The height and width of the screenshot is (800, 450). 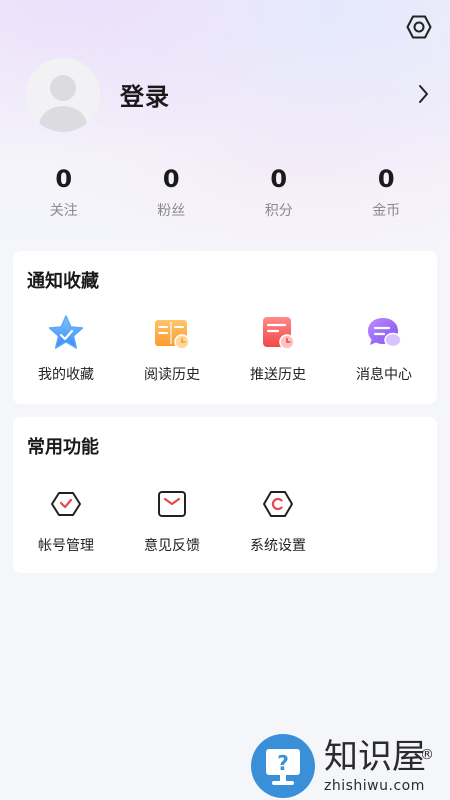 I want to click on book-history-icon, so click(x=172, y=335).